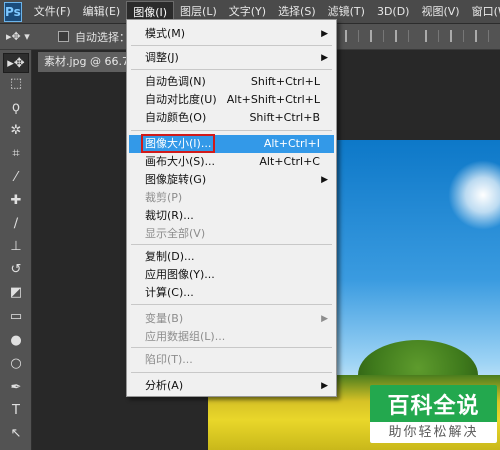 The image size is (500, 450). I want to click on auto-select-checkbox, so click(63, 36).